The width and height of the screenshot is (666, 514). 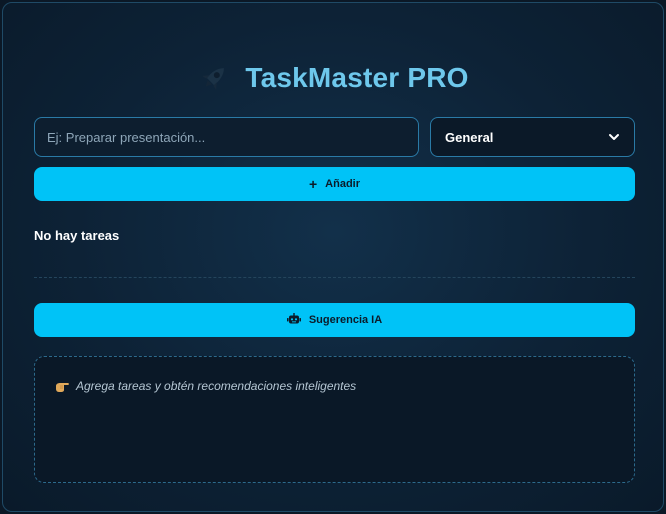 I want to click on ai-suggestion-label: Sugerencia IA, so click(x=345, y=320).